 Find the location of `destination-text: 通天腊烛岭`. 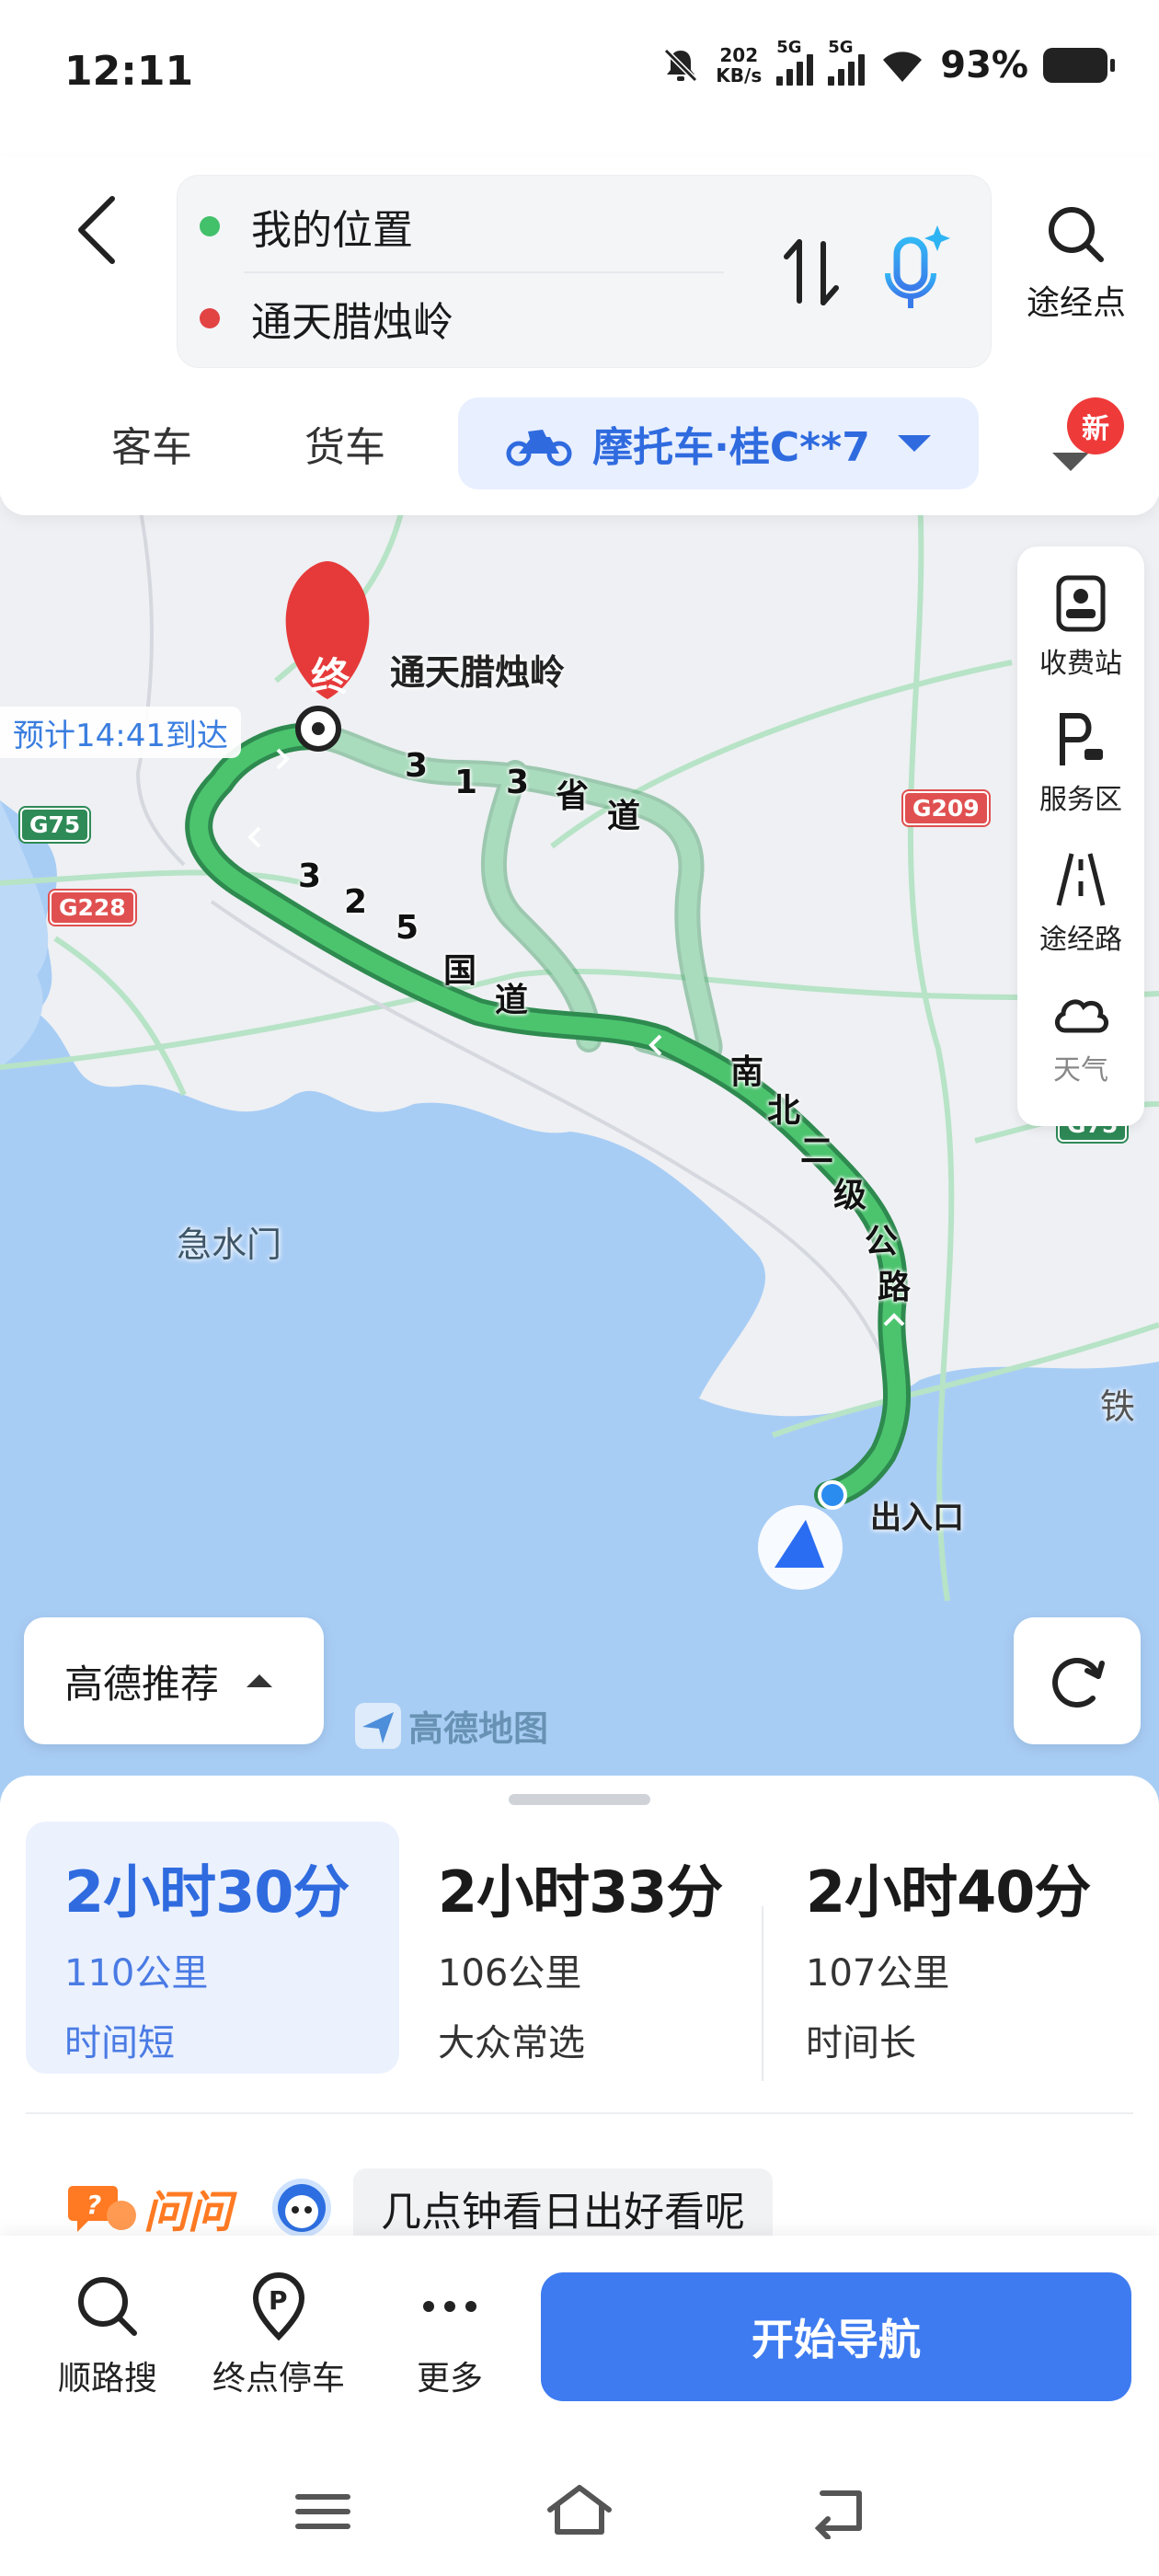

destination-text: 通天腊烛岭 is located at coordinates (352, 322).